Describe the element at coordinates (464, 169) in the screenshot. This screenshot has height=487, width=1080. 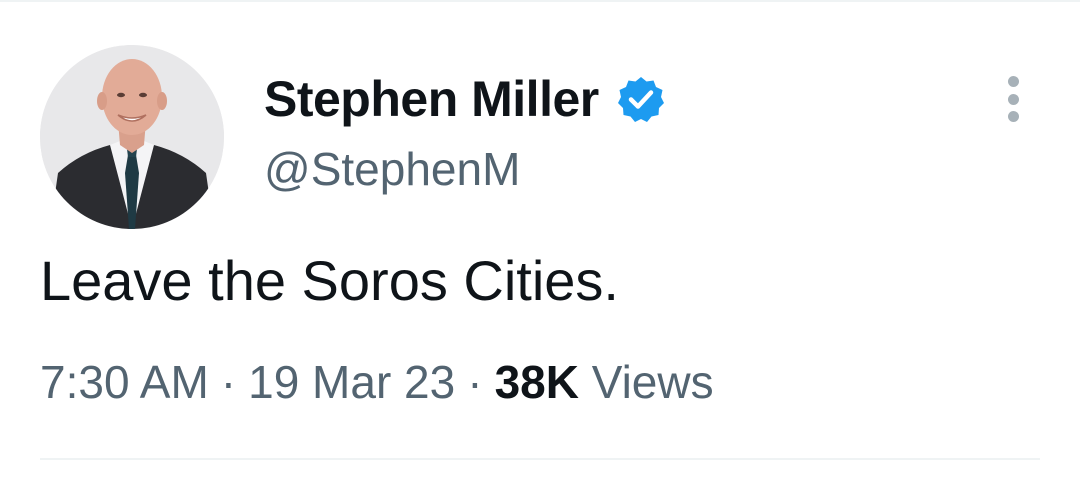
I see `user-handle: @StephenM` at that location.